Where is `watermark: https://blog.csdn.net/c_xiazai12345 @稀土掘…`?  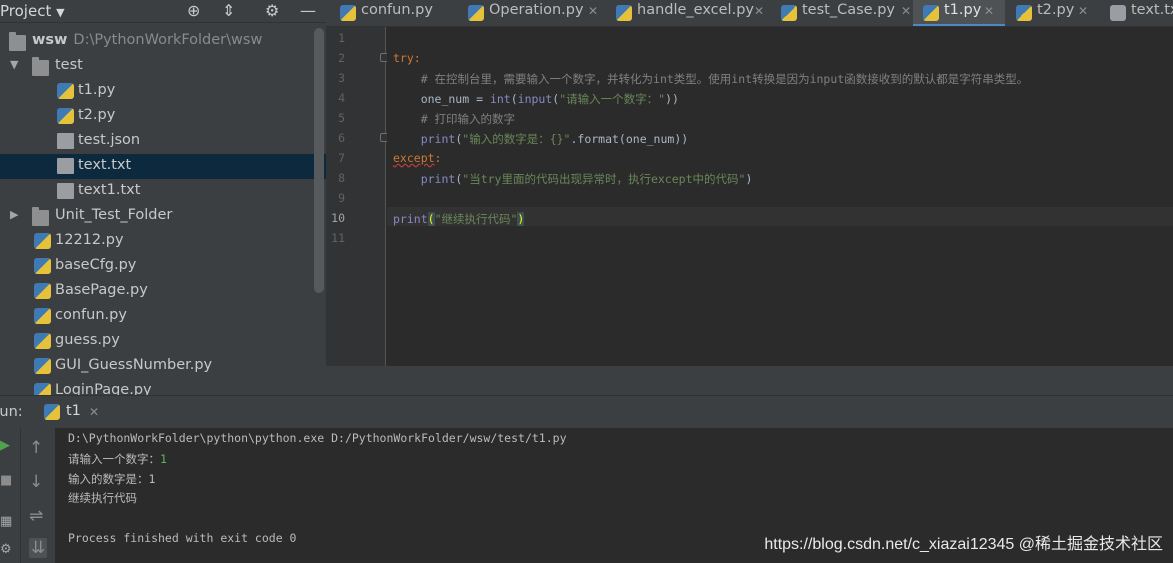
watermark: https://blog.csdn.net/c_xiazai12345 @稀土掘… is located at coordinates (963, 544).